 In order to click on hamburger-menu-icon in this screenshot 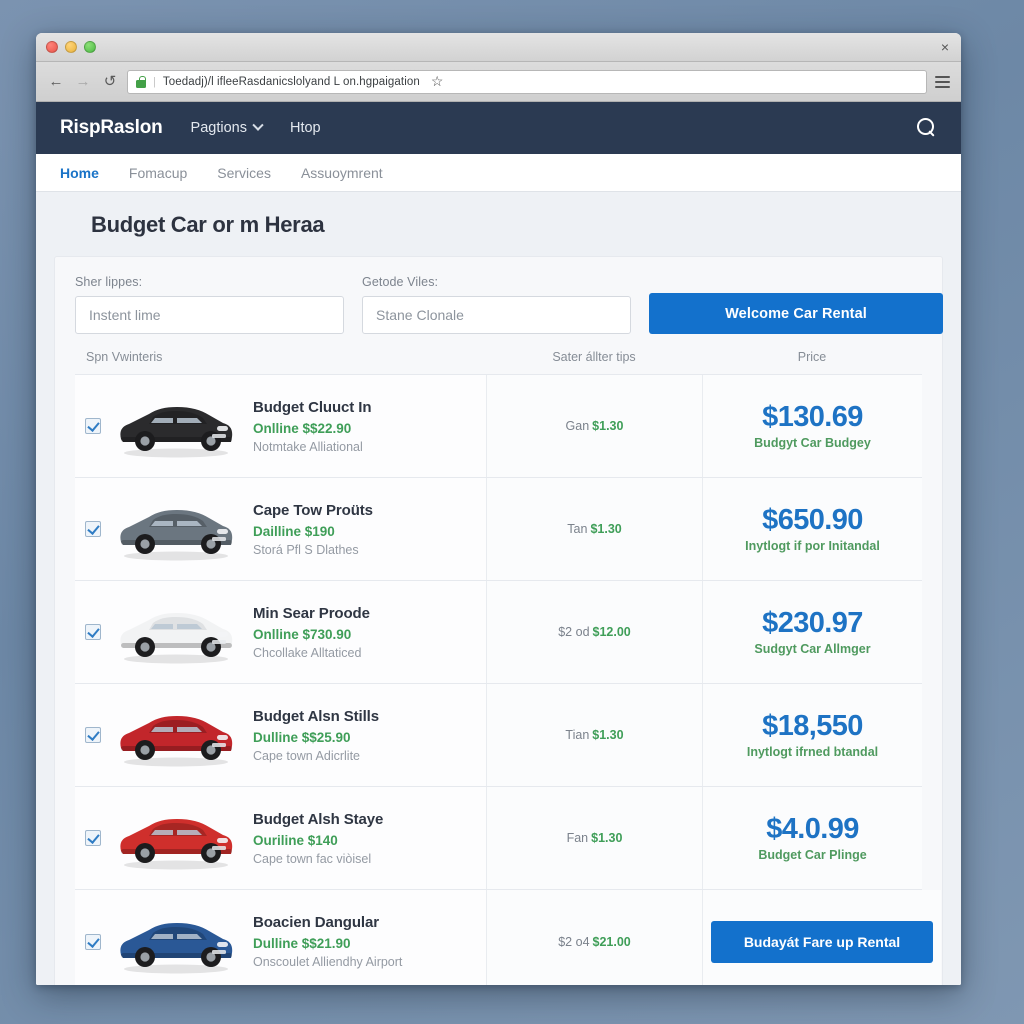, I will do `click(942, 82)`.